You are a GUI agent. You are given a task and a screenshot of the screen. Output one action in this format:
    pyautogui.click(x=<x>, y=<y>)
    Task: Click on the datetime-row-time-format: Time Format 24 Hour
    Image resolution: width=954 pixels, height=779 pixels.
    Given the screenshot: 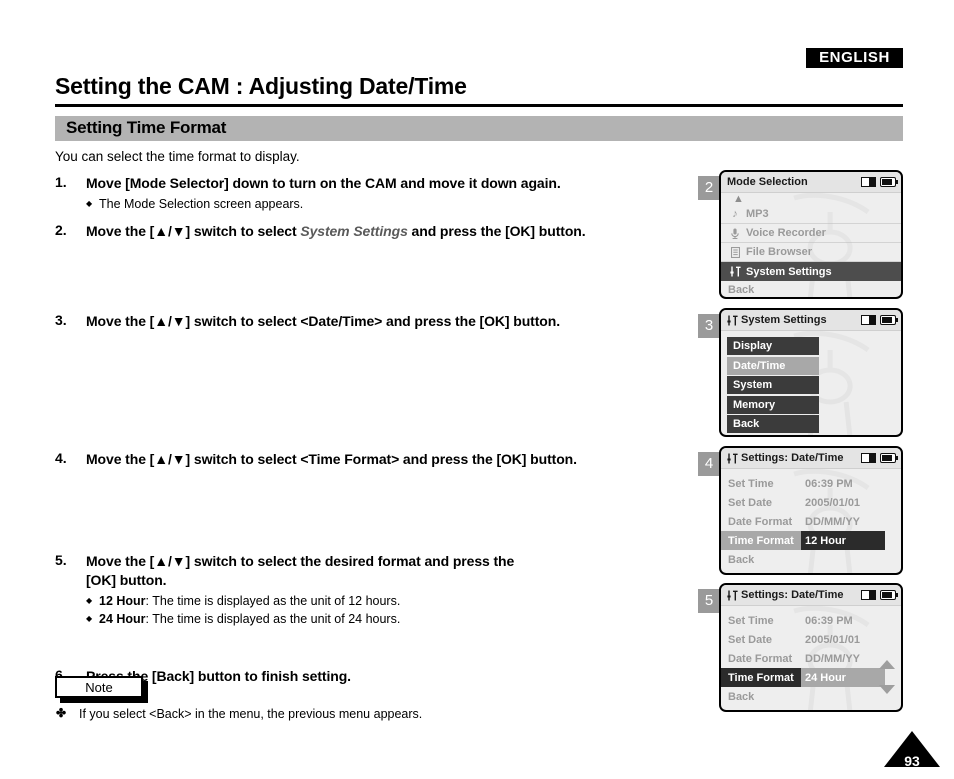 What is the action you would take?
    pyautogui.click(x=811, y=677)
    